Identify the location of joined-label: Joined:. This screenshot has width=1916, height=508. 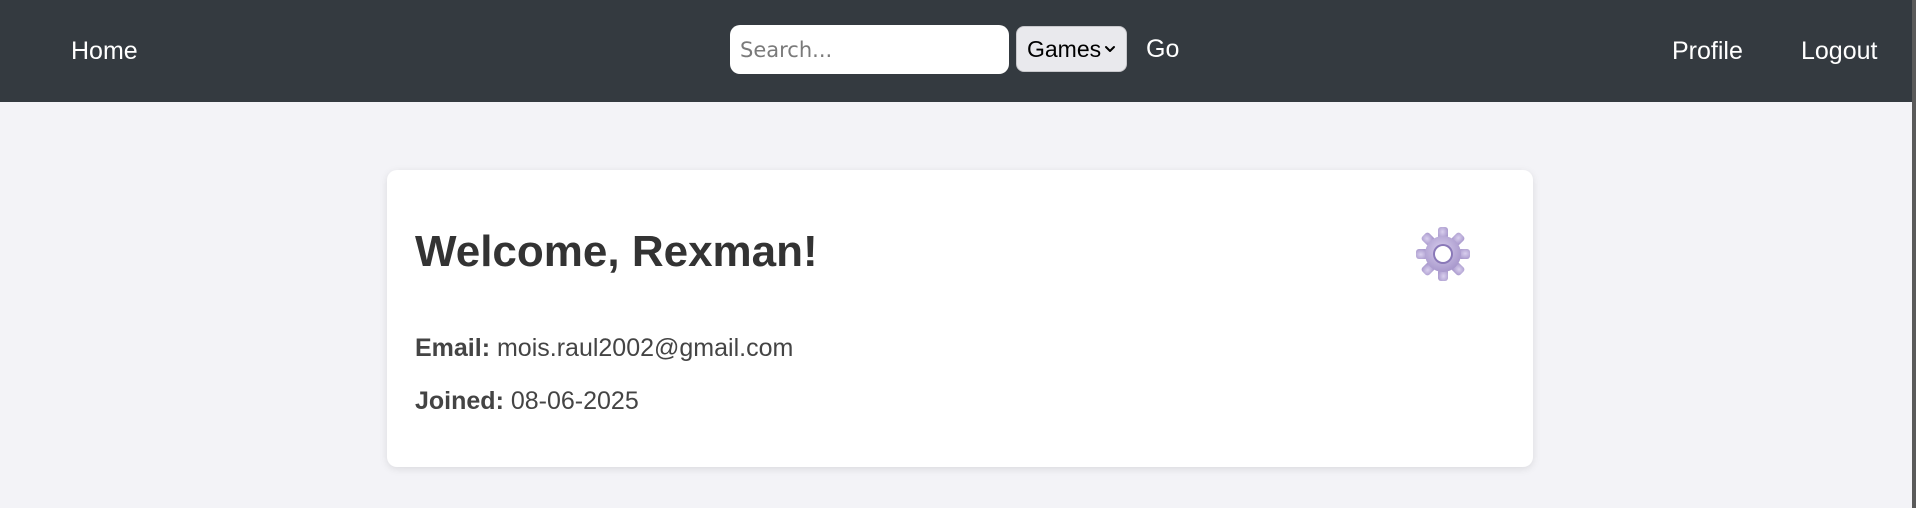
(459, 401).